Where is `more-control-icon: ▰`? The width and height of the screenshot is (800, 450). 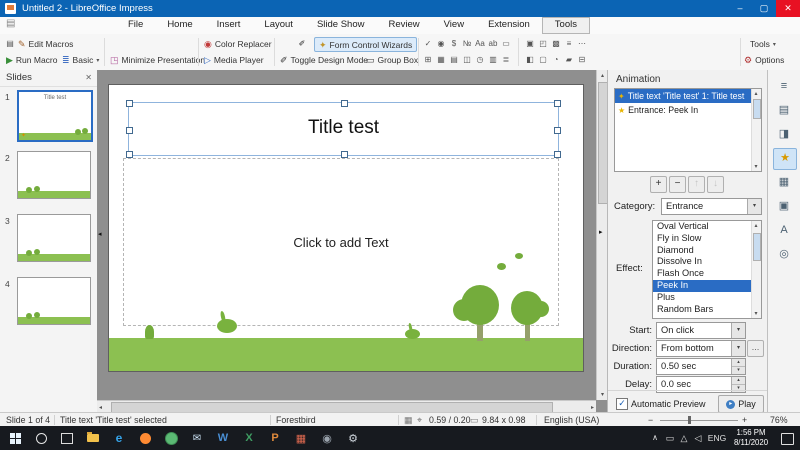 more-control-icon: ▰ is located at coordinates (569, 59).